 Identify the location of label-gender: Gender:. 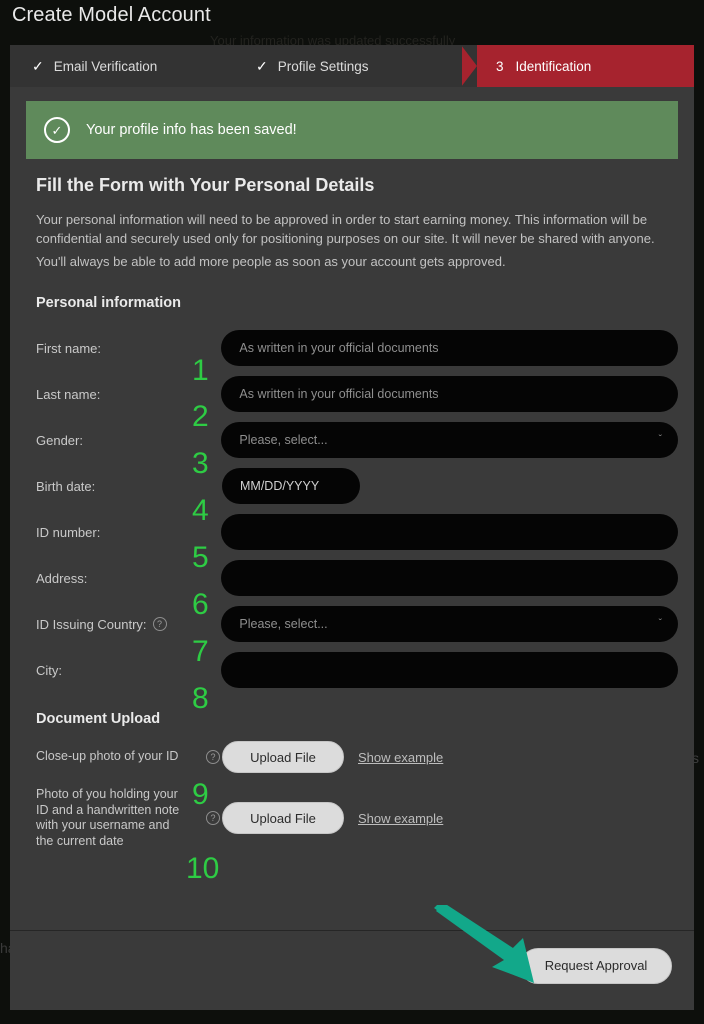
(59, 440).